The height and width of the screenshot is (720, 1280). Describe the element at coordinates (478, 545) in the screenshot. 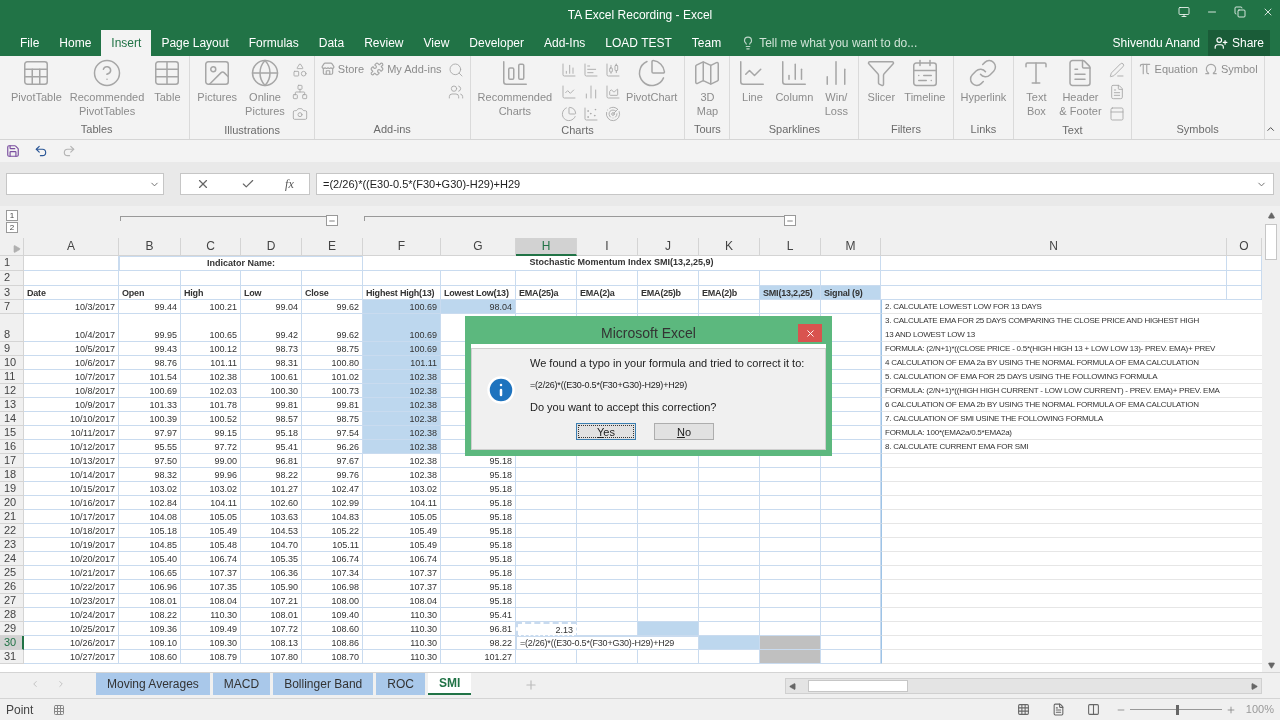

I see `table-cell: 95.18` at that location.